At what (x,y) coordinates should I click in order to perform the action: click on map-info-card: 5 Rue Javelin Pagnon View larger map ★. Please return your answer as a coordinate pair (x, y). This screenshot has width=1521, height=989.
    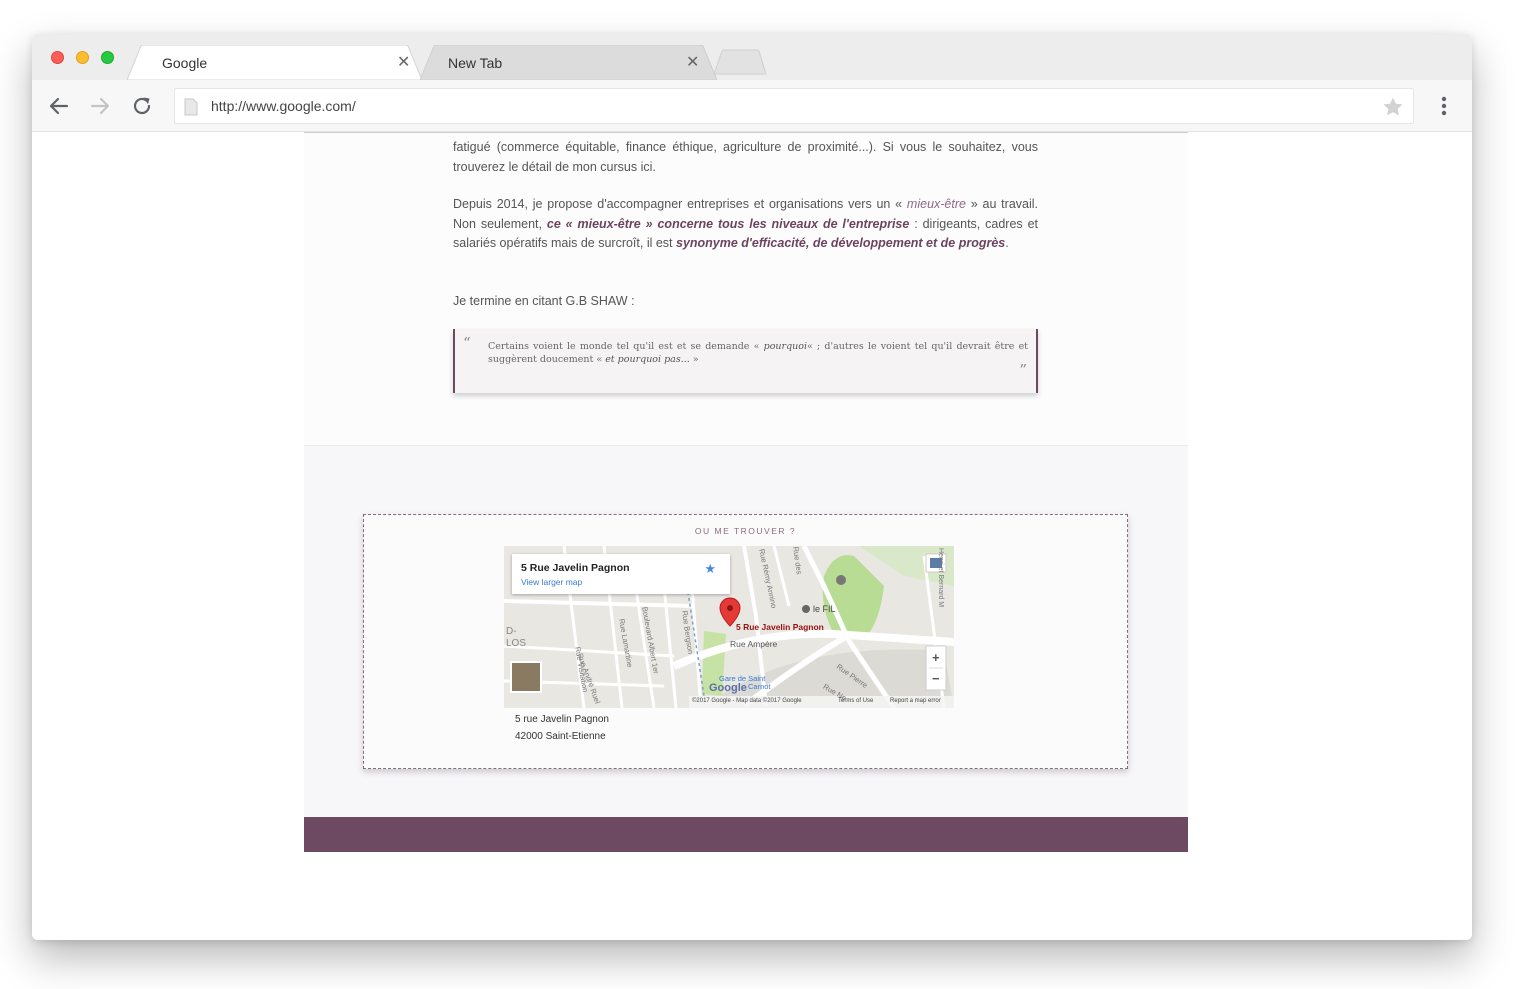
    Looking at the image, I should click on (621, 574).